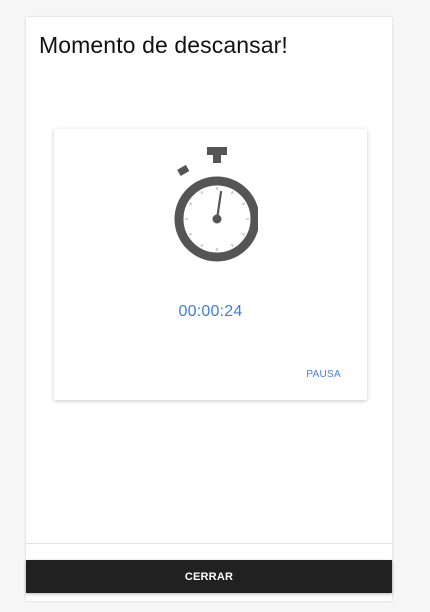 This screenshot has height=612, width=430. What do you see at coordinates (209, 576) in the screenshot?
I see `close-button: Cerrar` at bounding box center [209, 576].